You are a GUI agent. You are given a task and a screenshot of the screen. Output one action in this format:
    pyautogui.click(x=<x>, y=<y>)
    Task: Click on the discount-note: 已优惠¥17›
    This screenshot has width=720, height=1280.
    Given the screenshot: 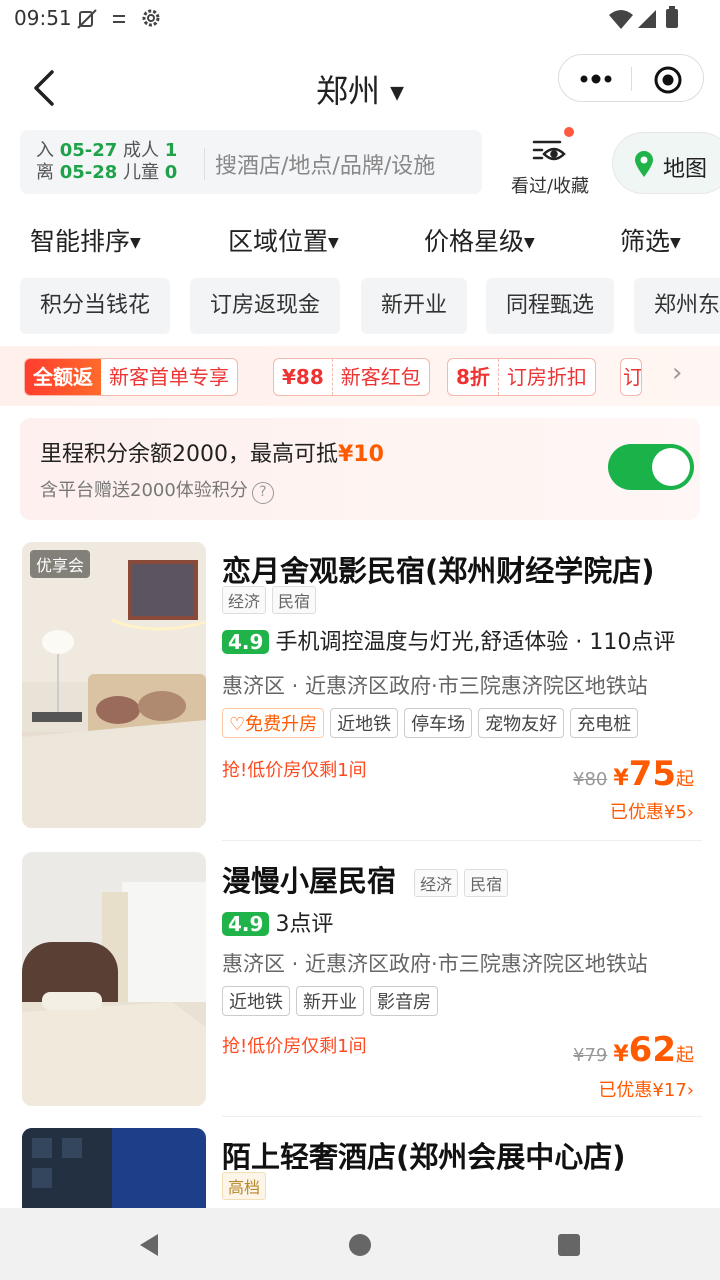 What is the action you would take?
    pyautogui.click(x=646, y=1089)
    